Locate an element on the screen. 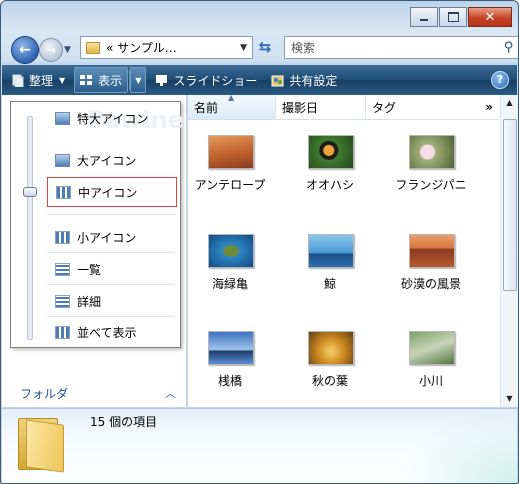 The image size is (519, 484). column-header-date-taken: 撮影日 is located at coordinates (321, 107).